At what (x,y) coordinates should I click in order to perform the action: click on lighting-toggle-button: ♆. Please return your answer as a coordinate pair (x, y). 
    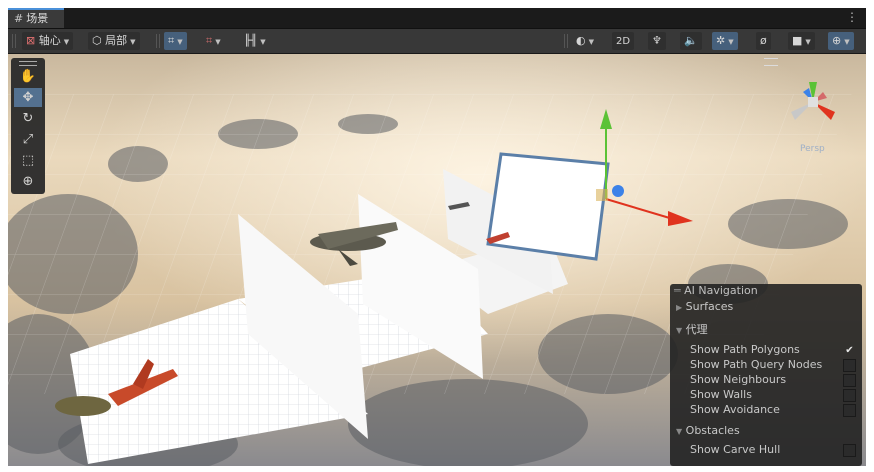
    Looking at the image, I should click on (657, 41).